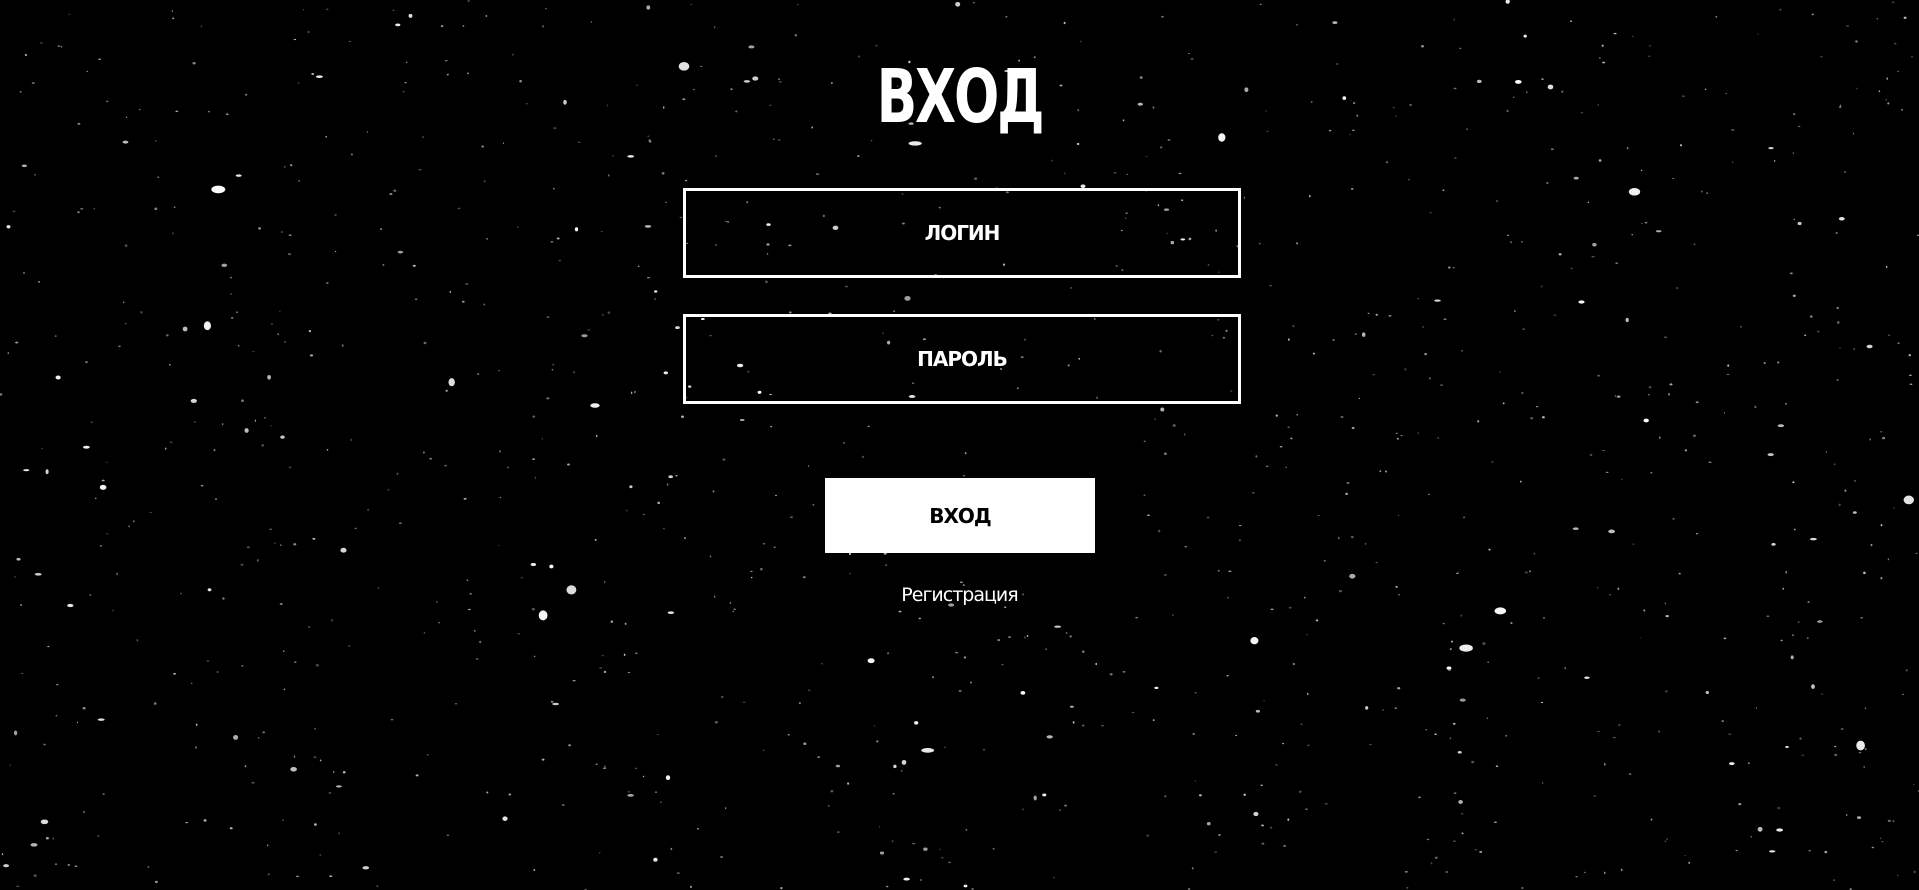 The height and width of the screenshot is (890, 1919). What do you see at coordinates (962, 233) in the screenshot?
I see `login-input` at bounding box center [962, 233].